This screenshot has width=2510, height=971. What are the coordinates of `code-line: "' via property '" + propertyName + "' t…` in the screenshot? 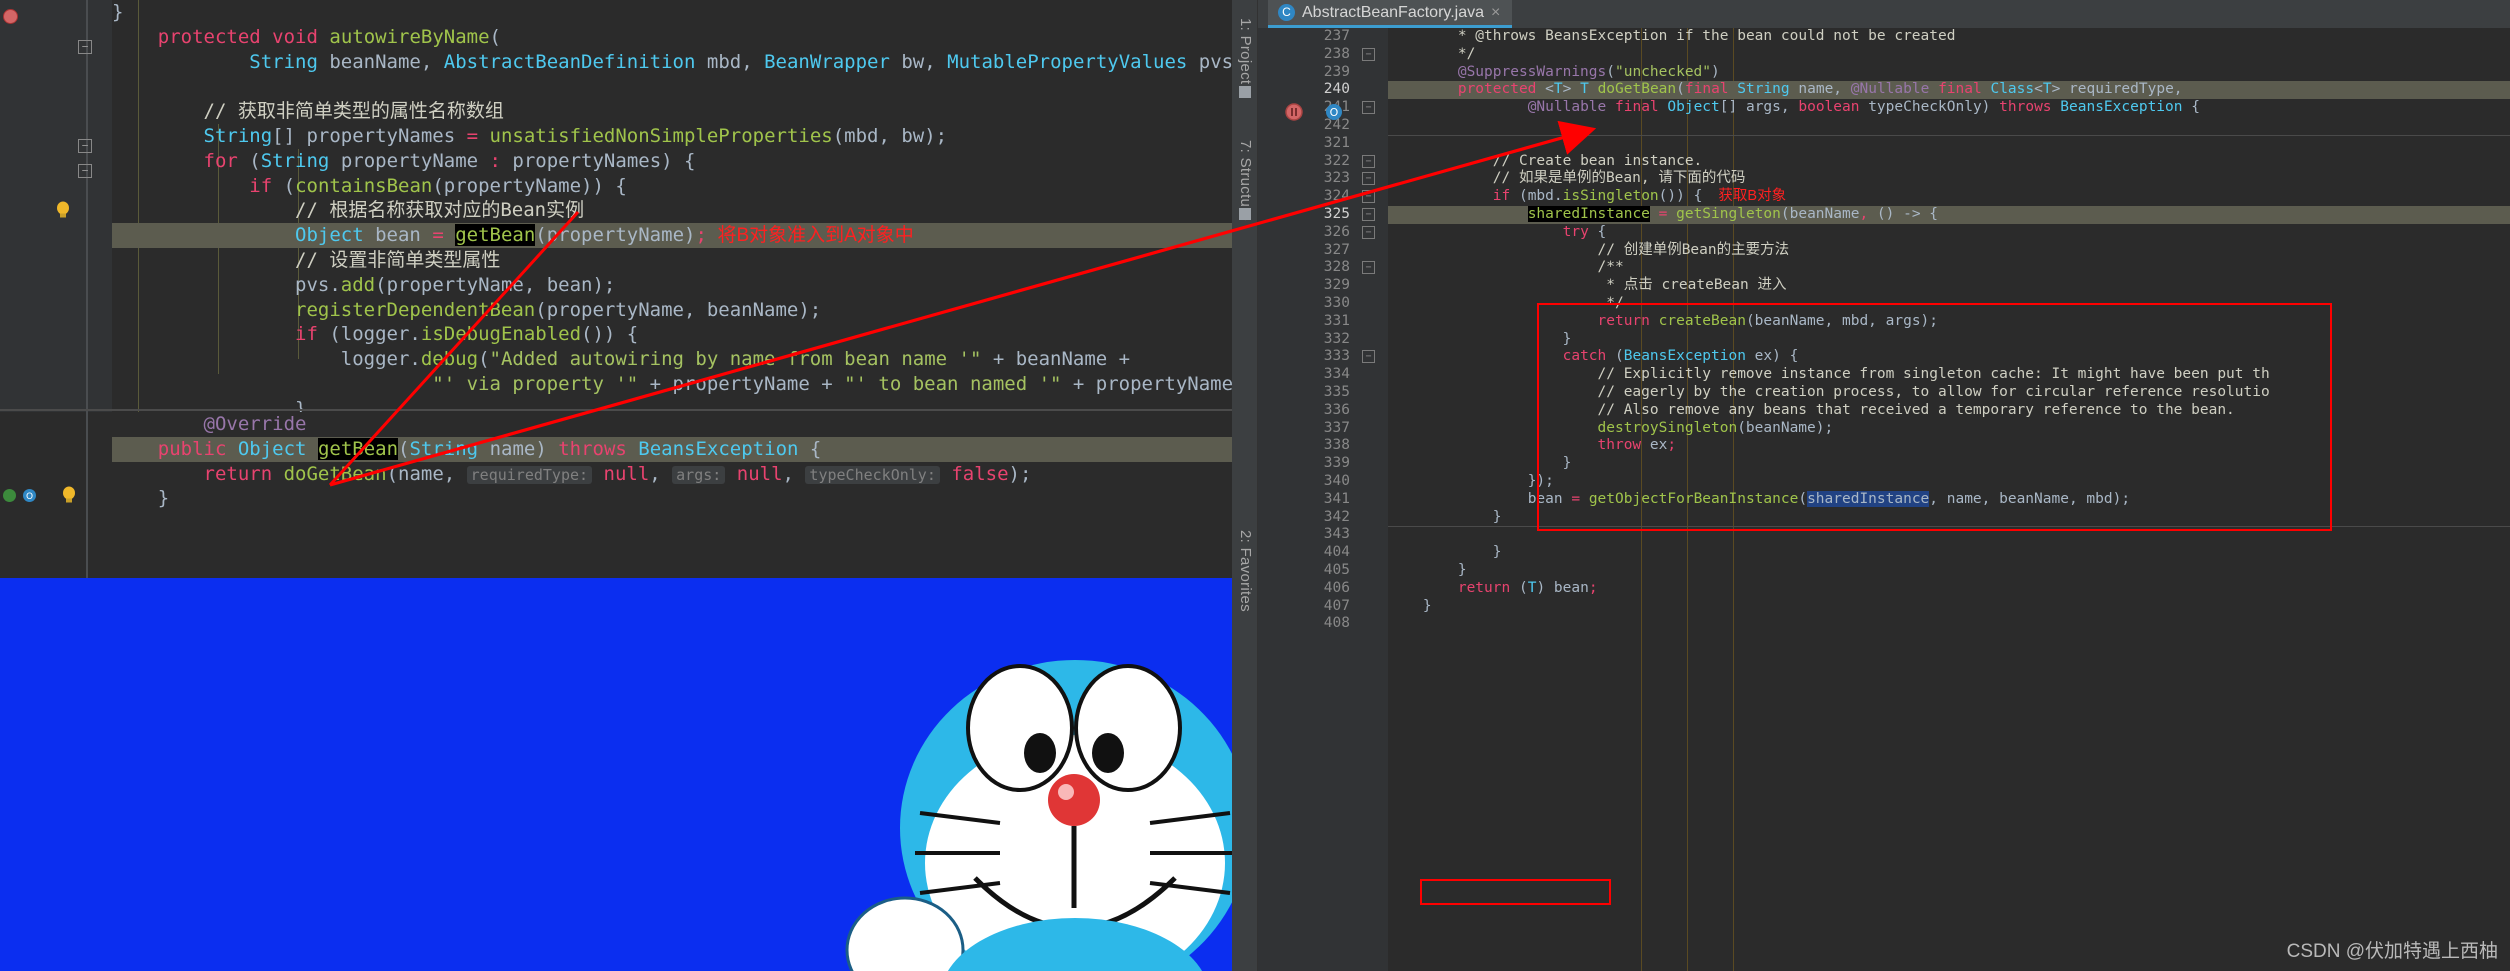 It's located at (672, 384).